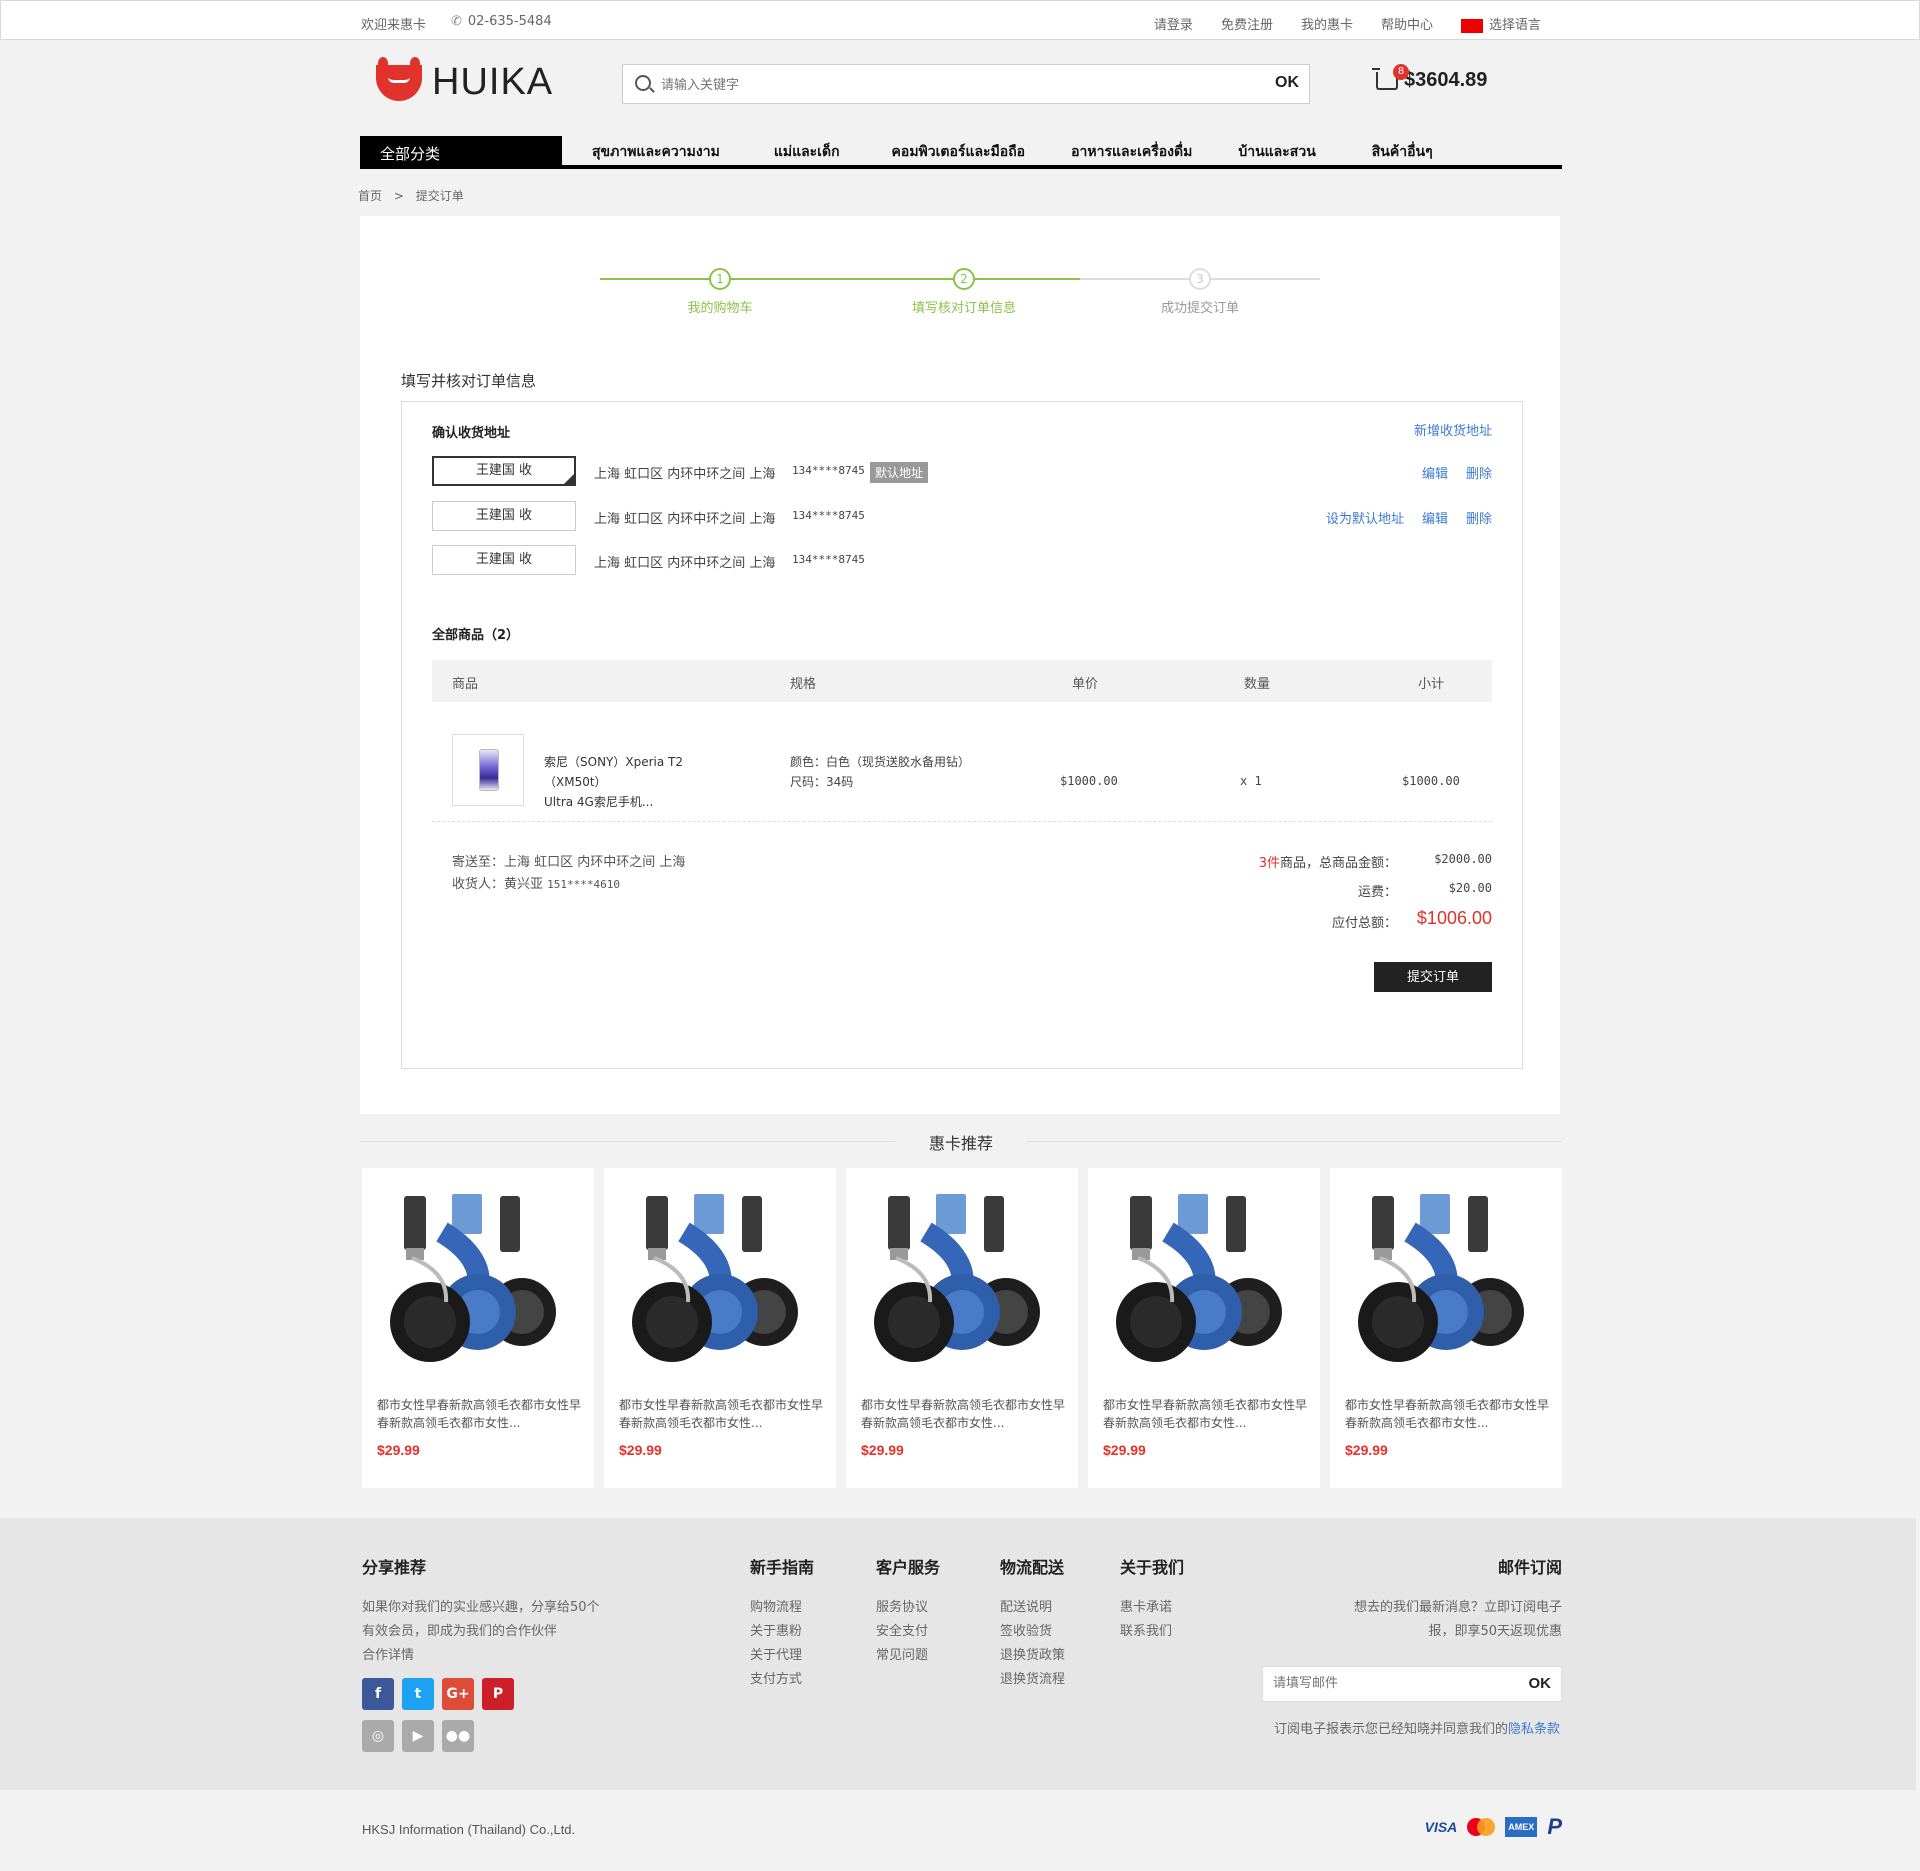  Describe the element at coordinates (378, 1736) in the screenshot. I see `instagram-icon: ◎` at that location.